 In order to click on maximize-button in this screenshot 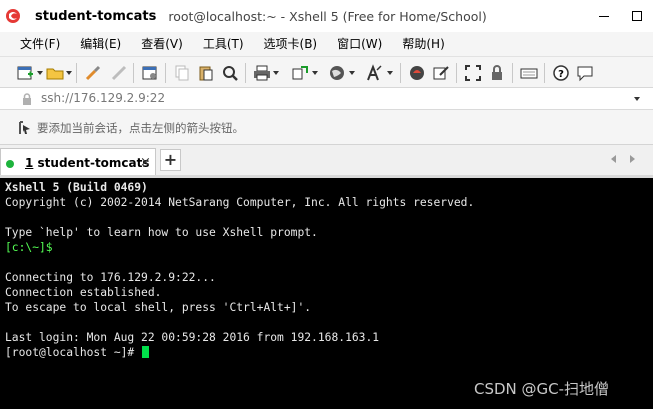, I will do `click(636, 16)`.